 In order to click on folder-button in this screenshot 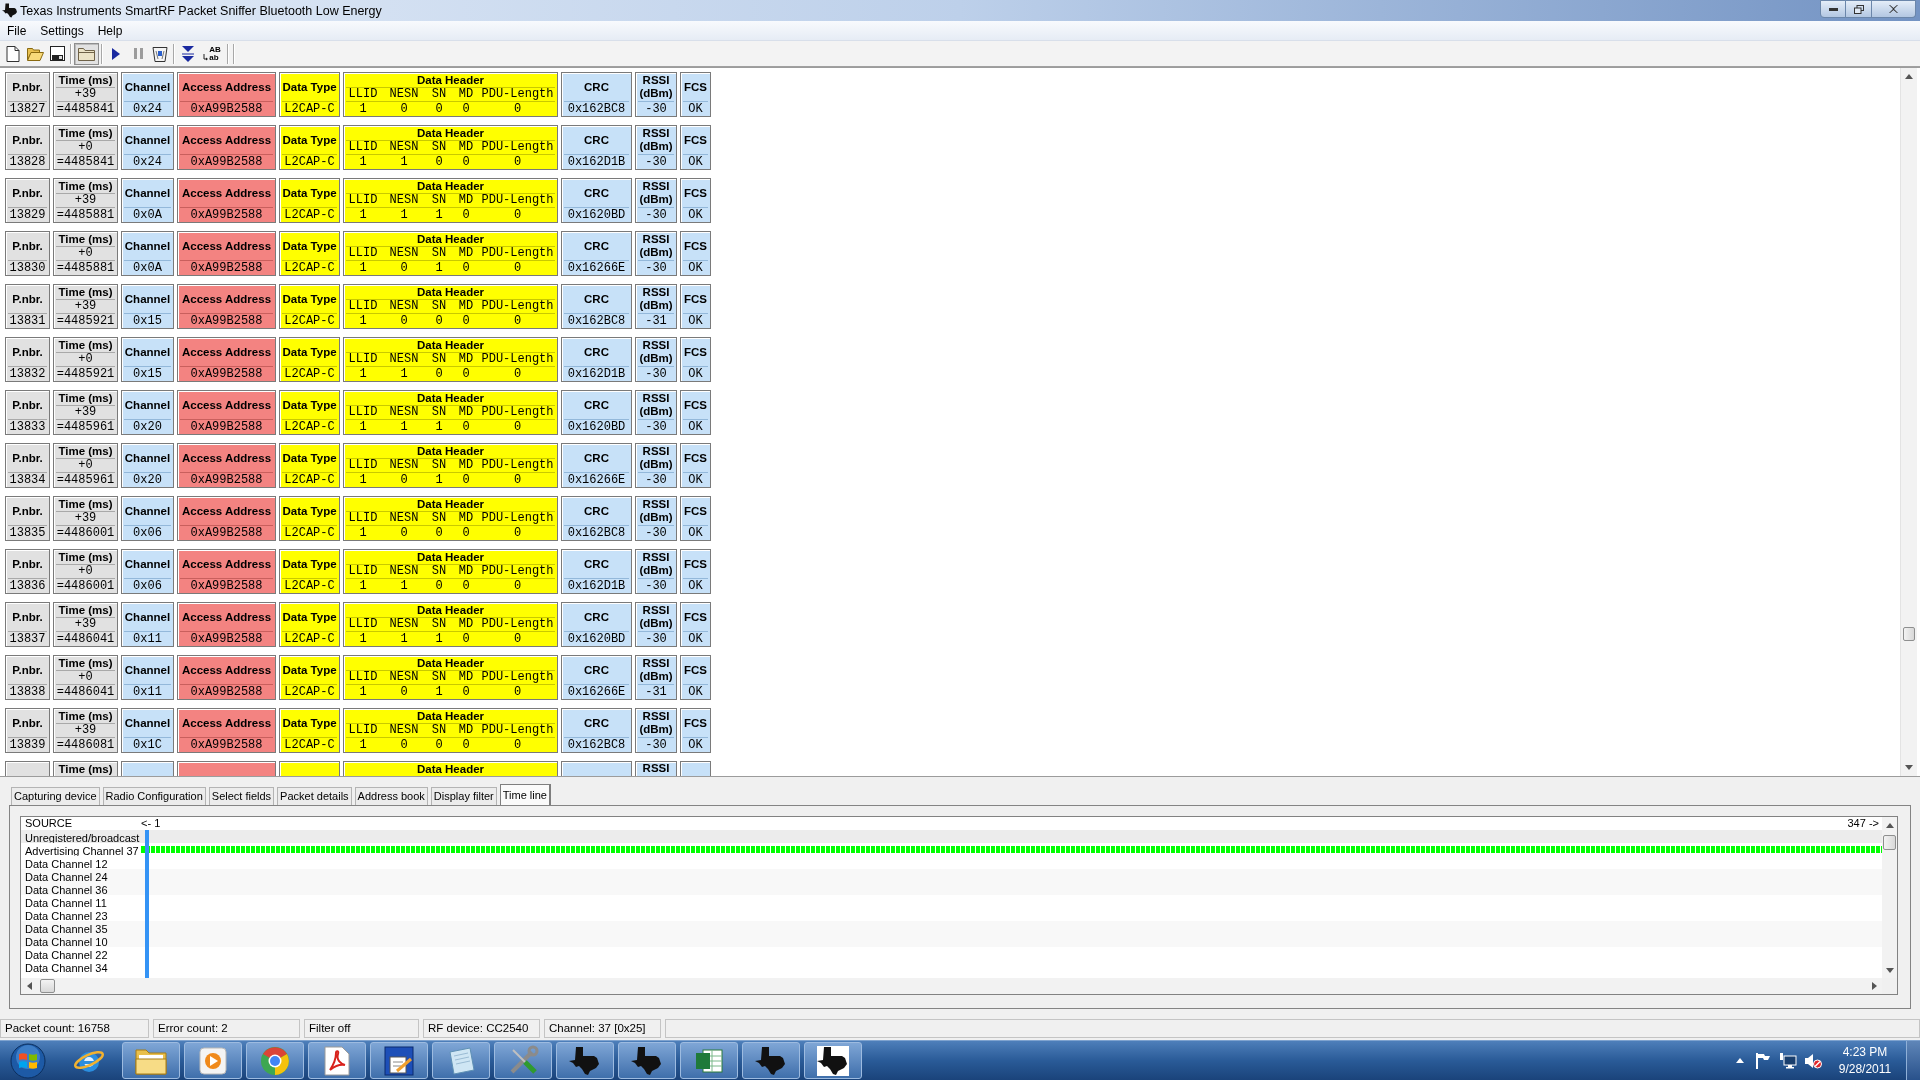, I will do `click(86, 53)`.